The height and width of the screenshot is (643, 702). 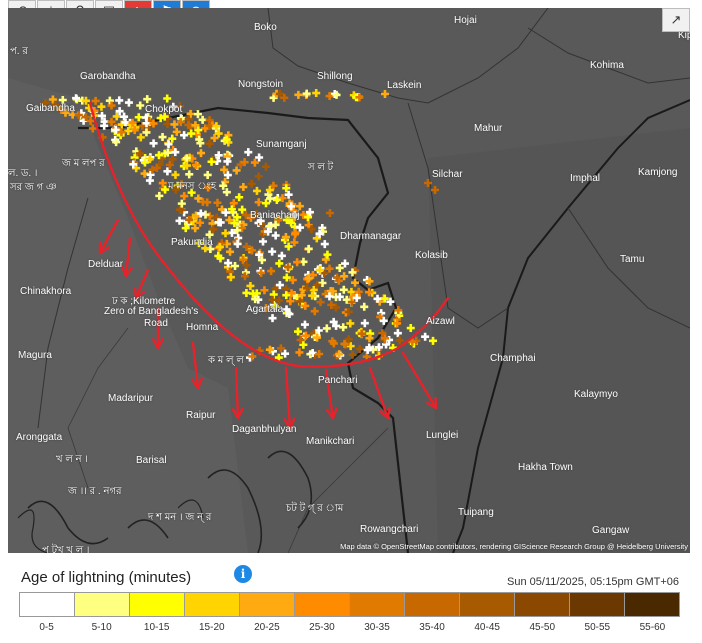 What do you see at coordinates (192, 242) in the screenshot?
I see `place-label: Pakundia` at bounding box center [192, 242].